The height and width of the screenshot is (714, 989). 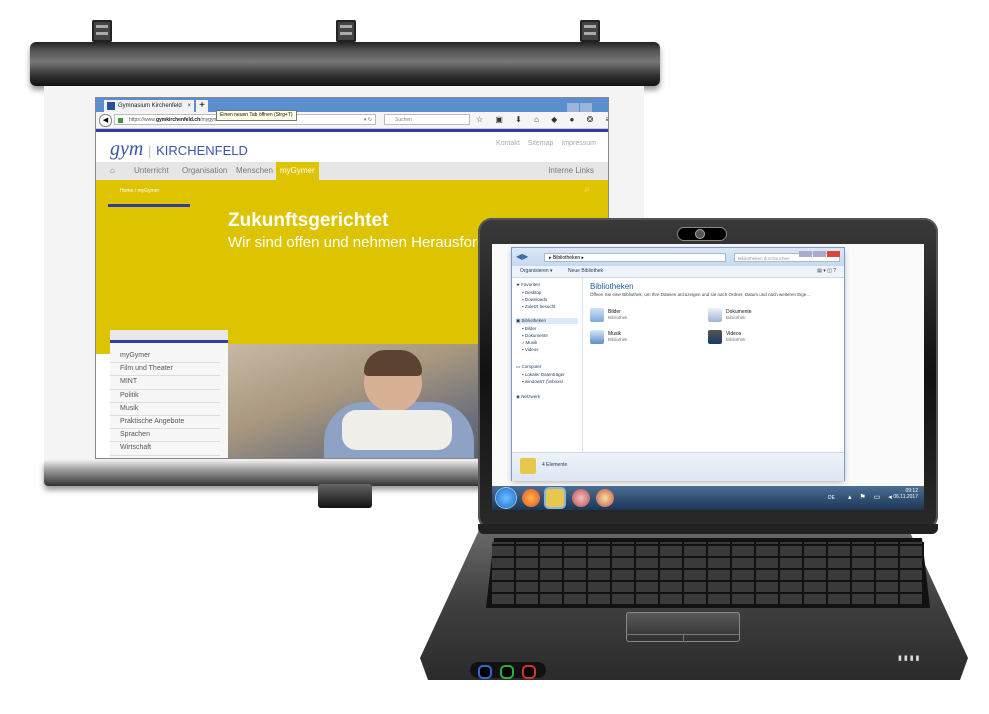 I want to click on sub-menu-accent, so click(x=169, y=341).